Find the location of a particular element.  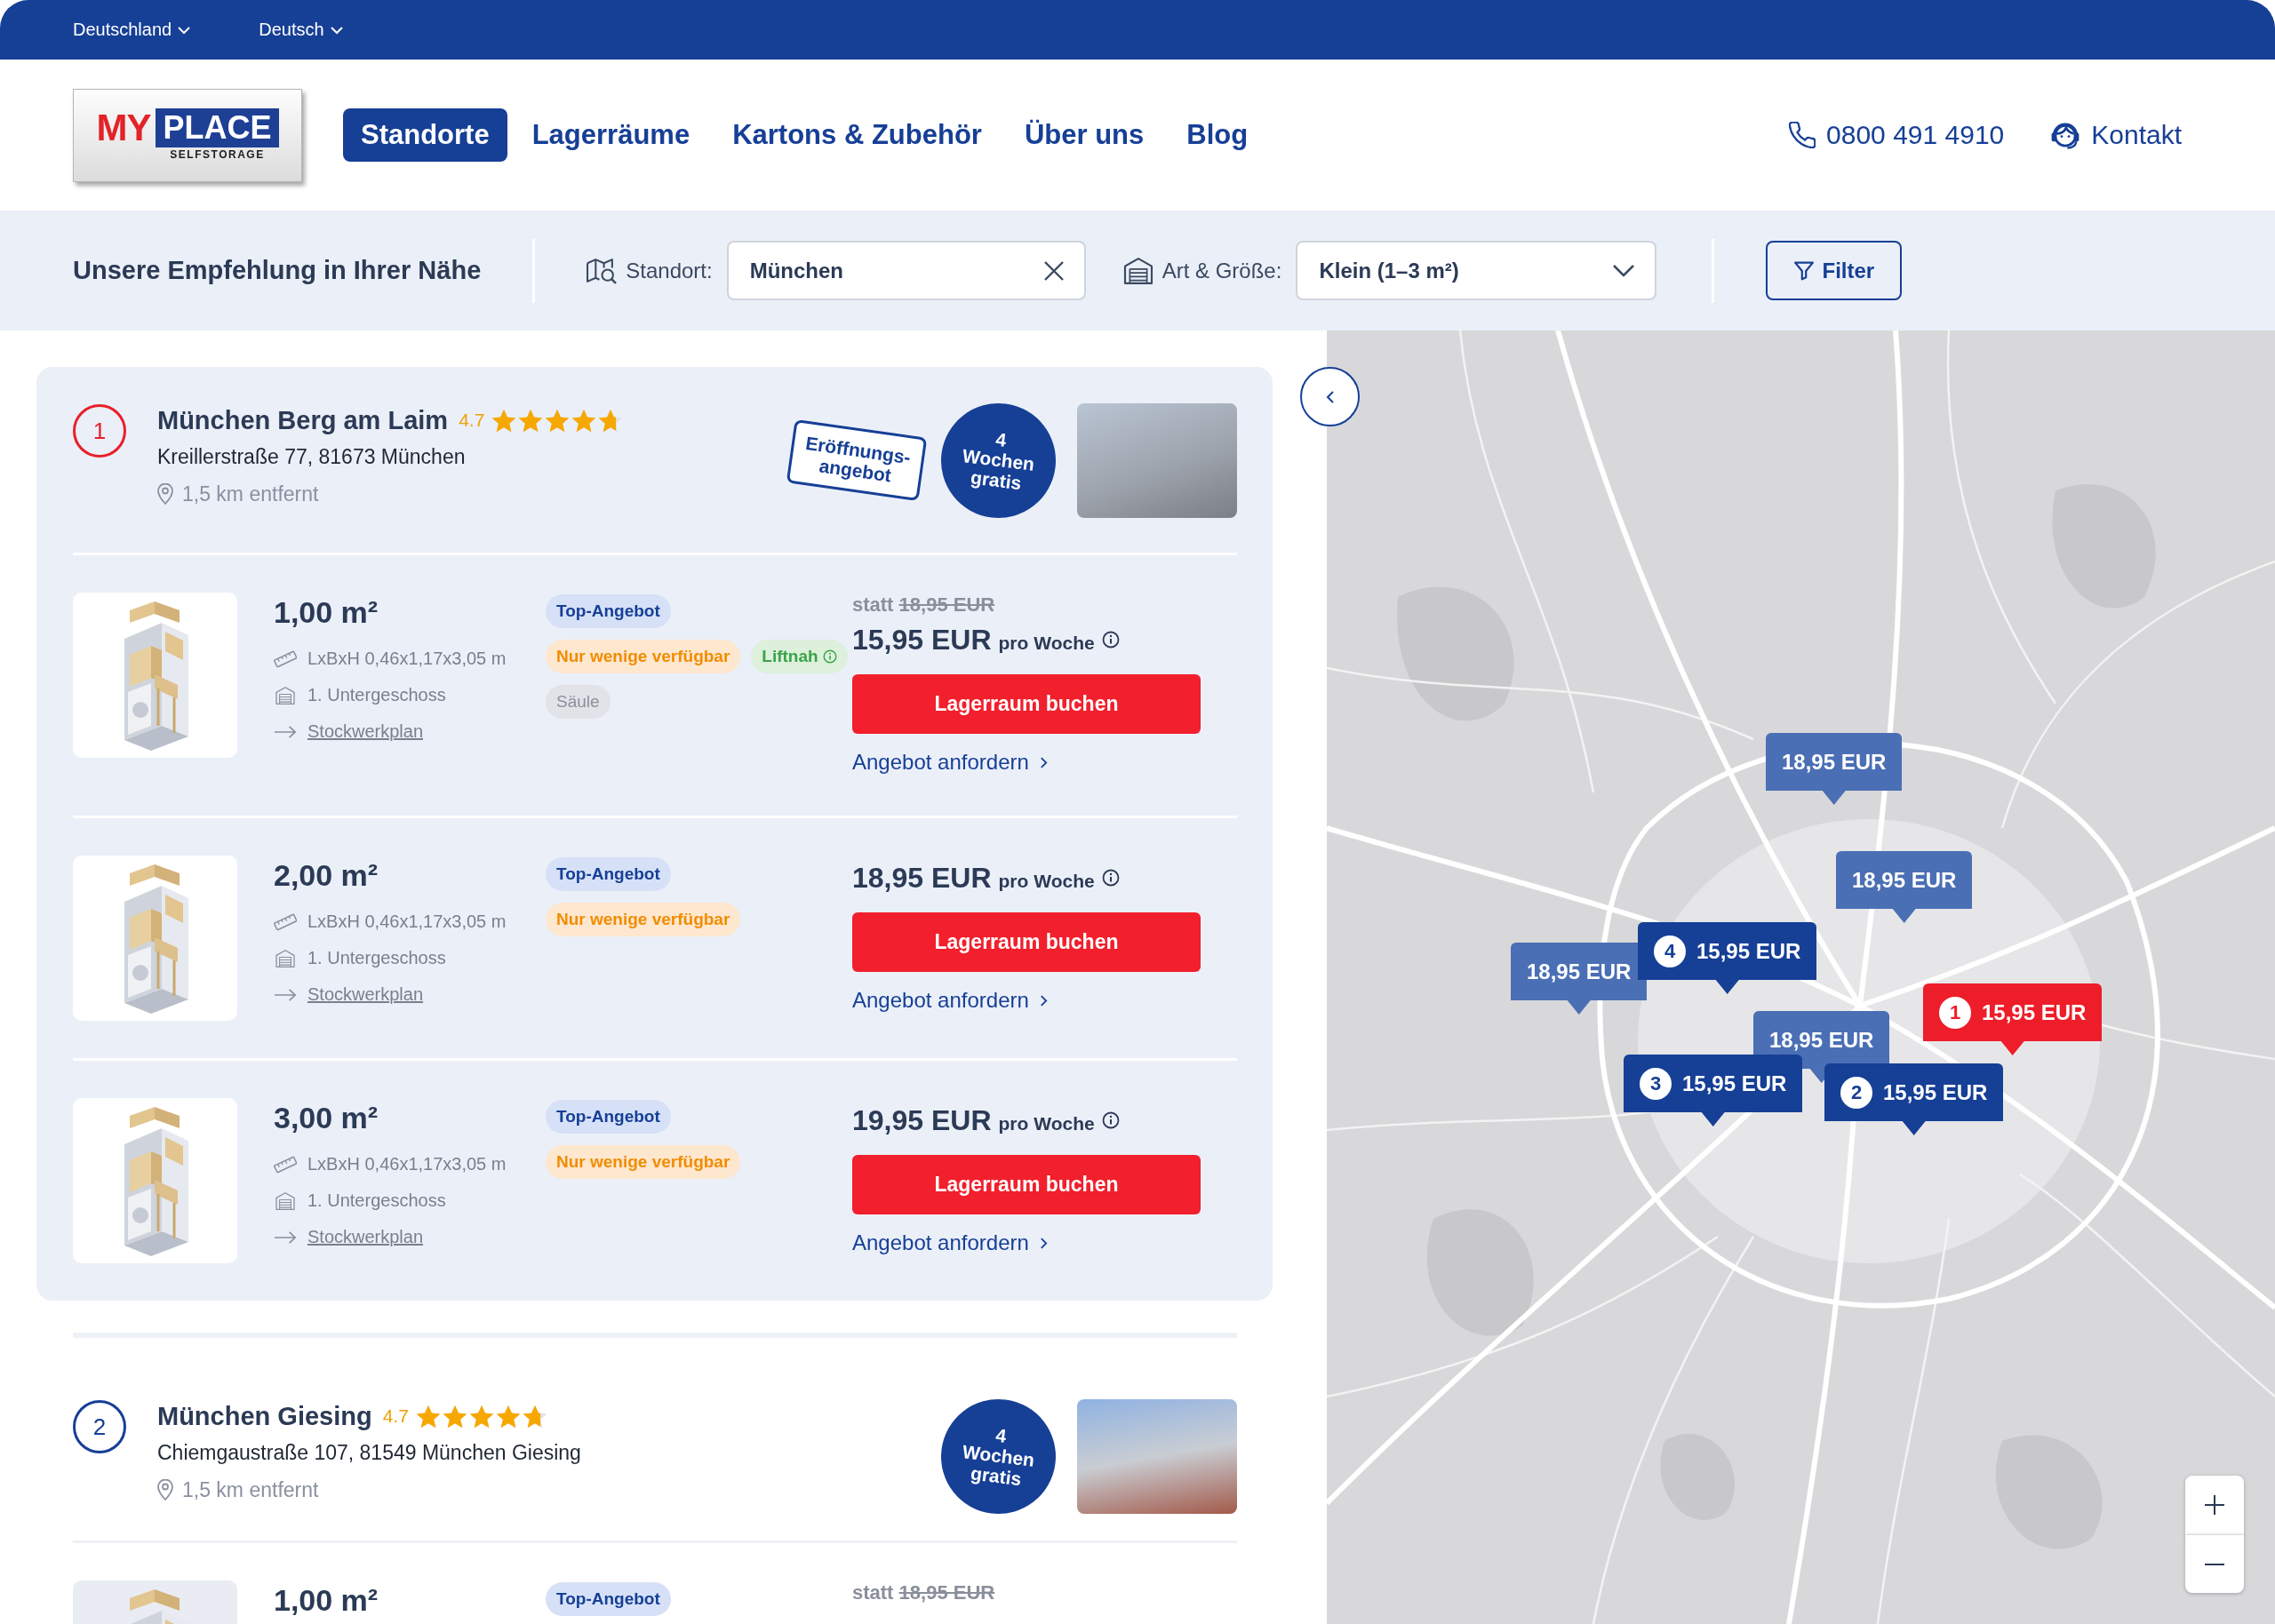

nav-link: Über uns is located at coordinates (1084, 135).